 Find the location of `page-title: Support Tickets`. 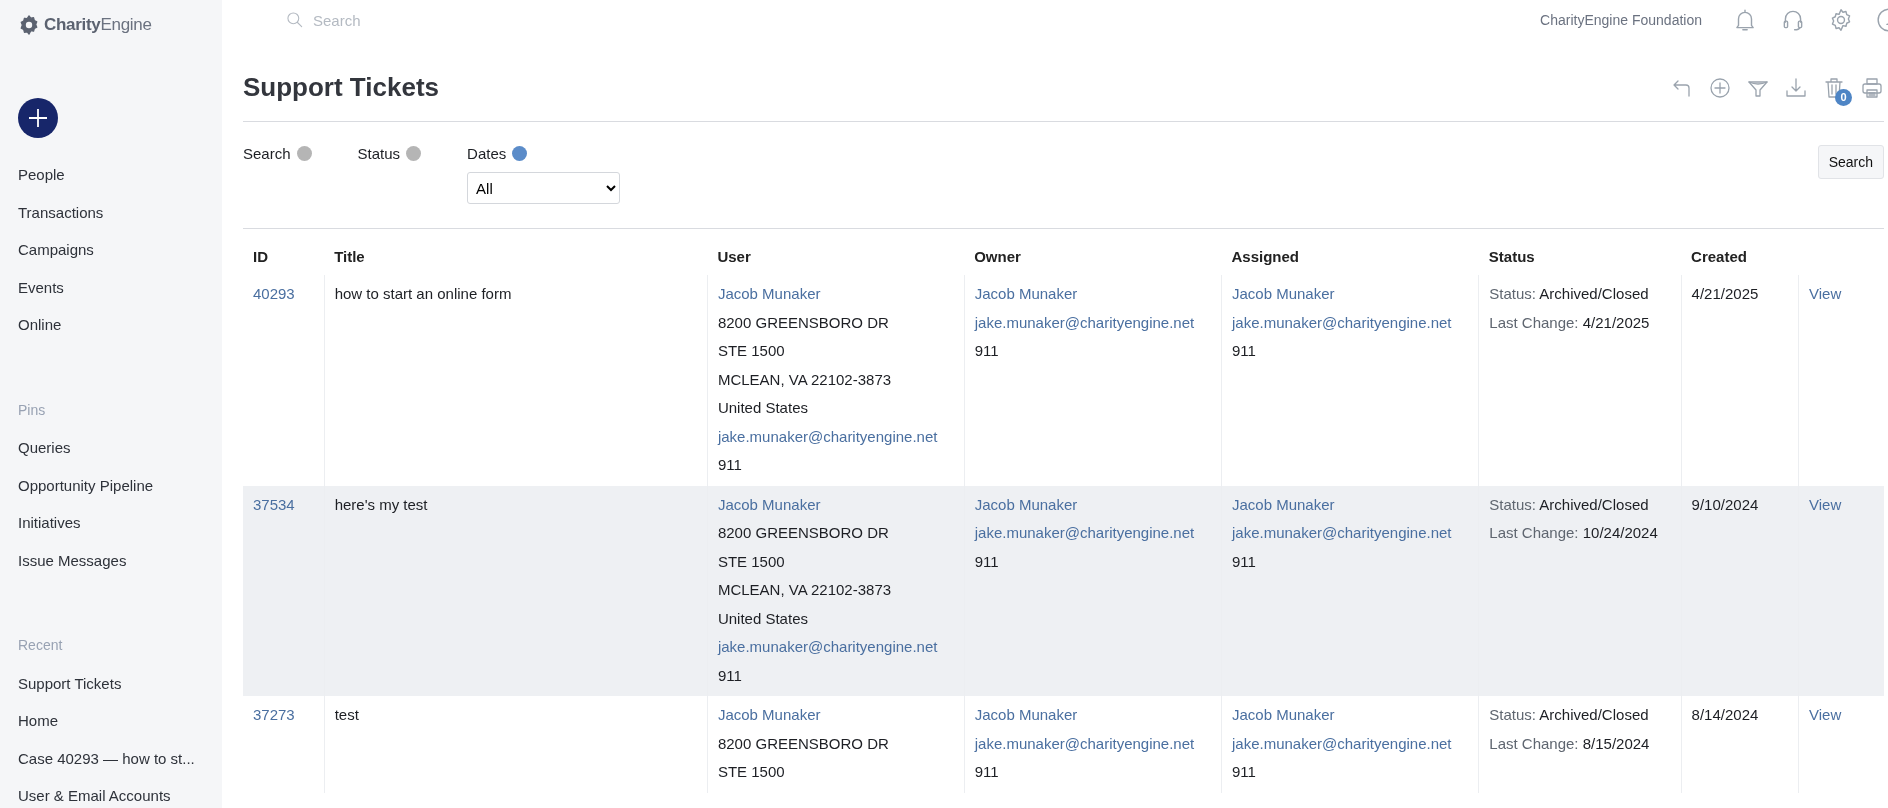

page-title: Support Tickets is located at coordinates (341, 87).